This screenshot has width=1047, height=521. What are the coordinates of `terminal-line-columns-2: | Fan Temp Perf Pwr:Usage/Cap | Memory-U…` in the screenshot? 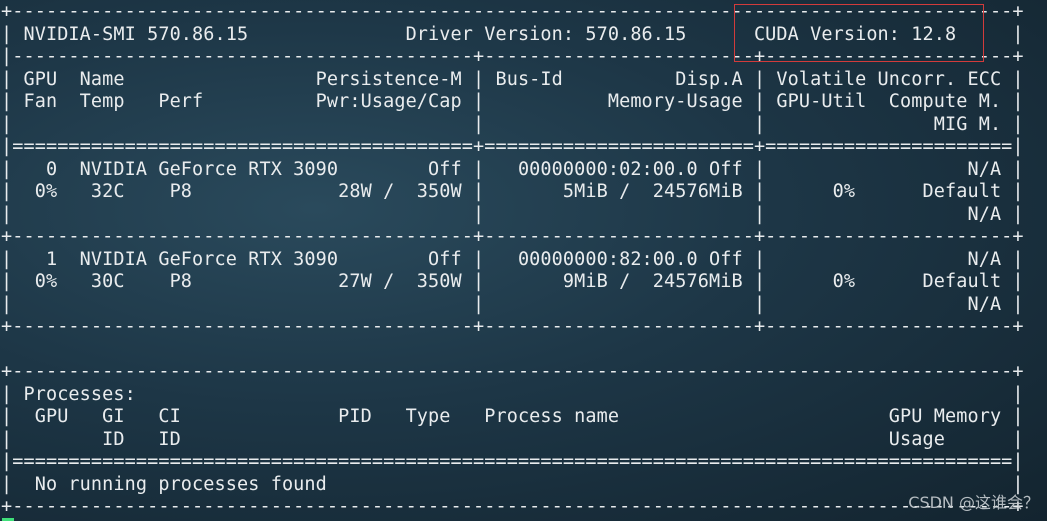 It's located at (512, 101).